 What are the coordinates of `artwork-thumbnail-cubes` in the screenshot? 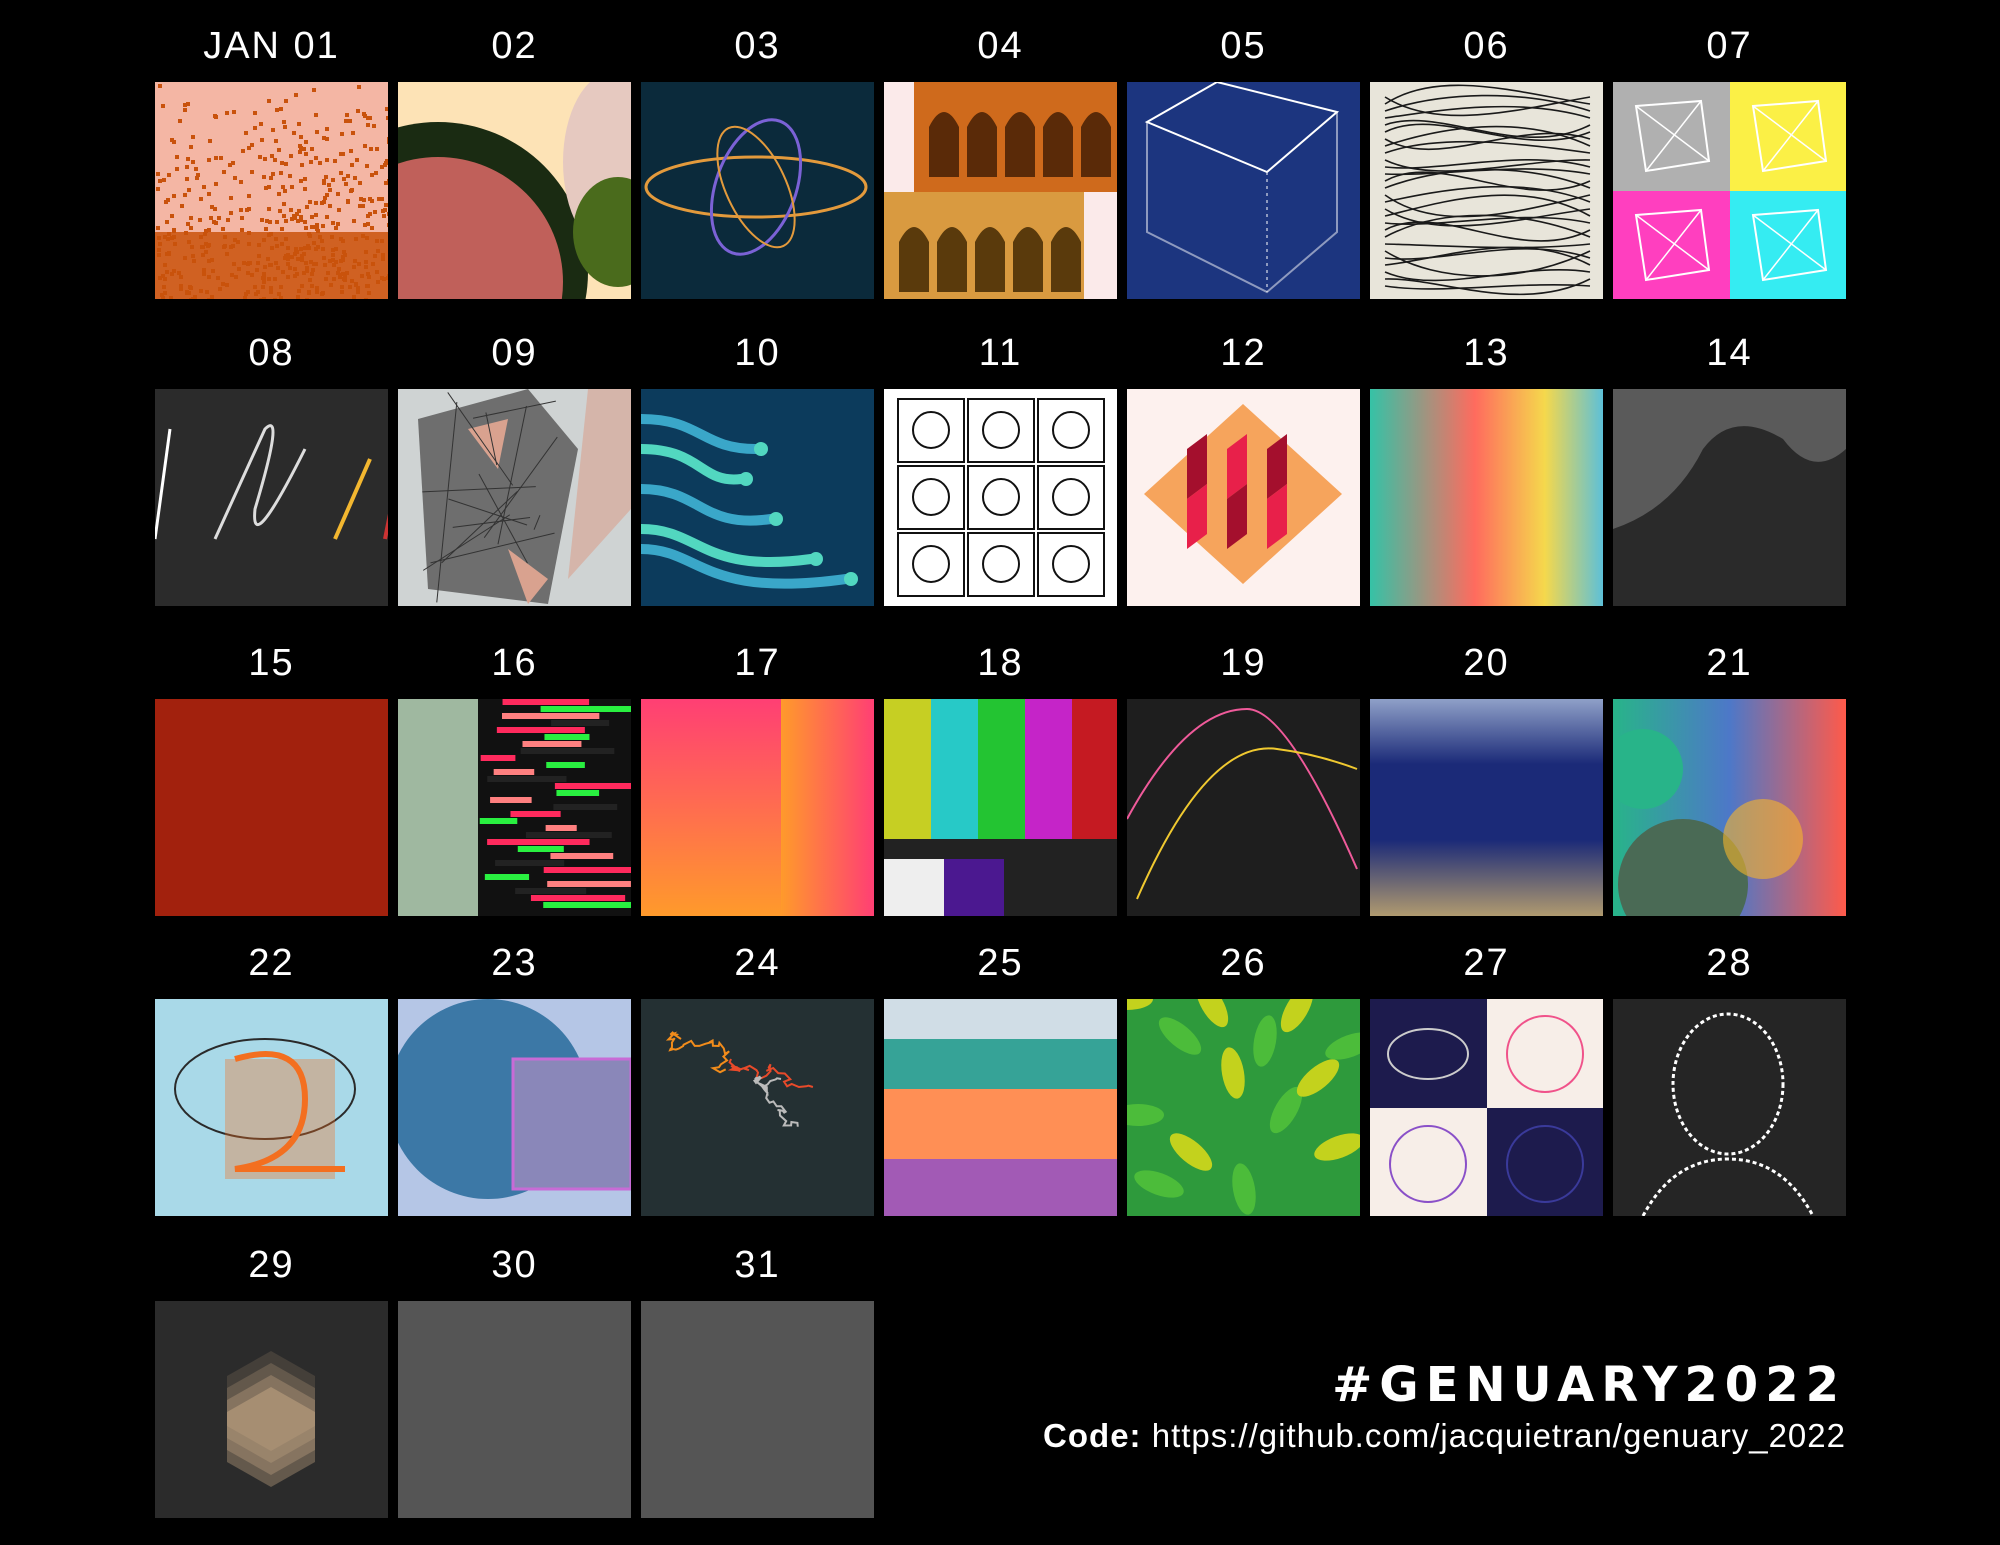 It's located at (1243, 497).